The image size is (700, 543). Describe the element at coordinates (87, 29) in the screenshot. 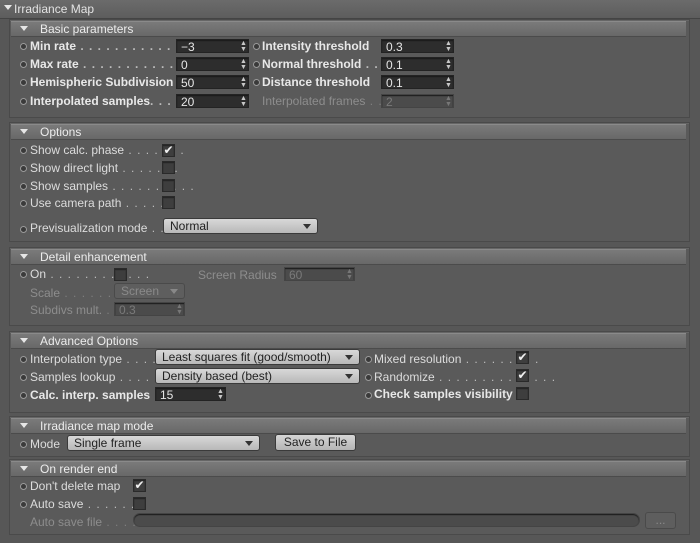

I see `section-title: Basic parameters` at that location.